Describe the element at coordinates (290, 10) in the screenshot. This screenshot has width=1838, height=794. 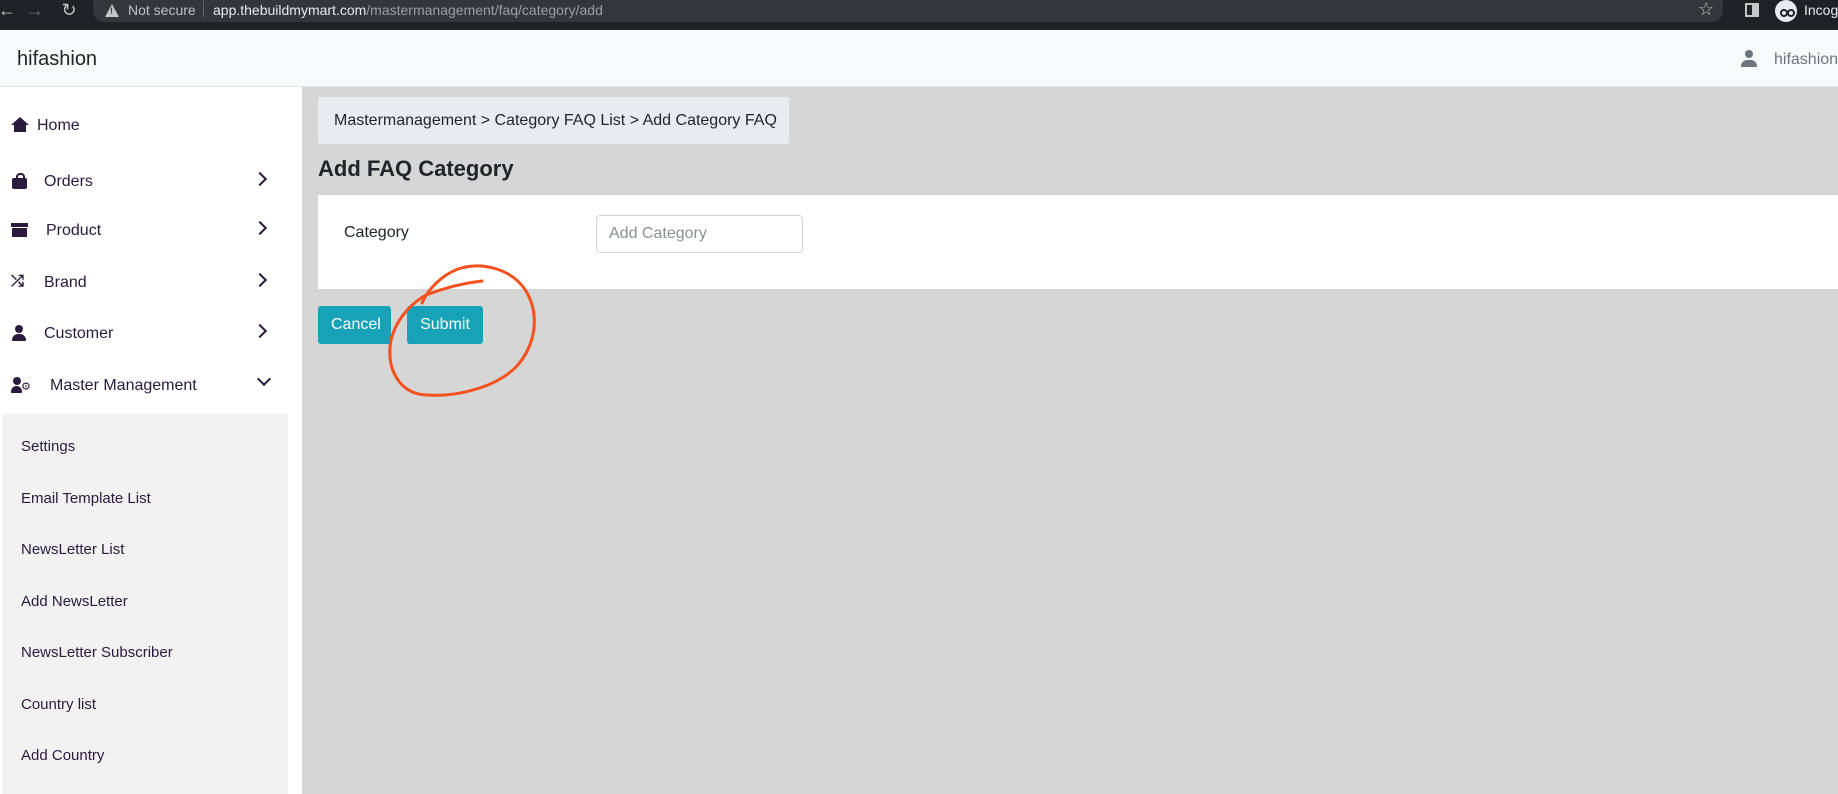
I see `url-host: app.thebuildmymart.com` at that location.